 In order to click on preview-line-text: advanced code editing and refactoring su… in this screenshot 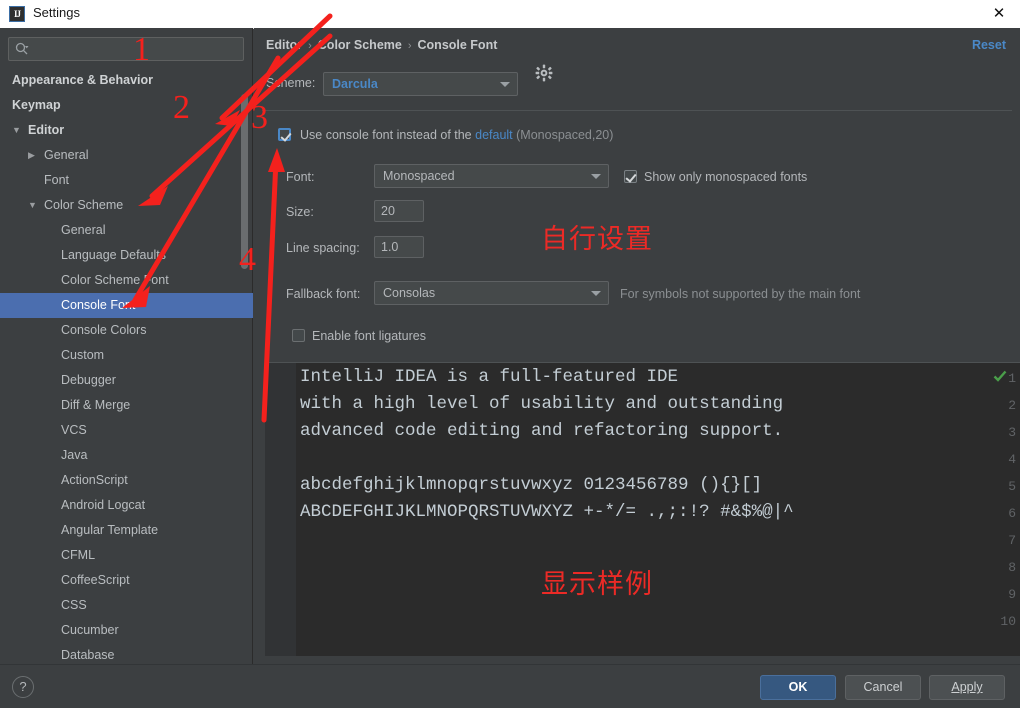, I will do `click(542, 431)`.